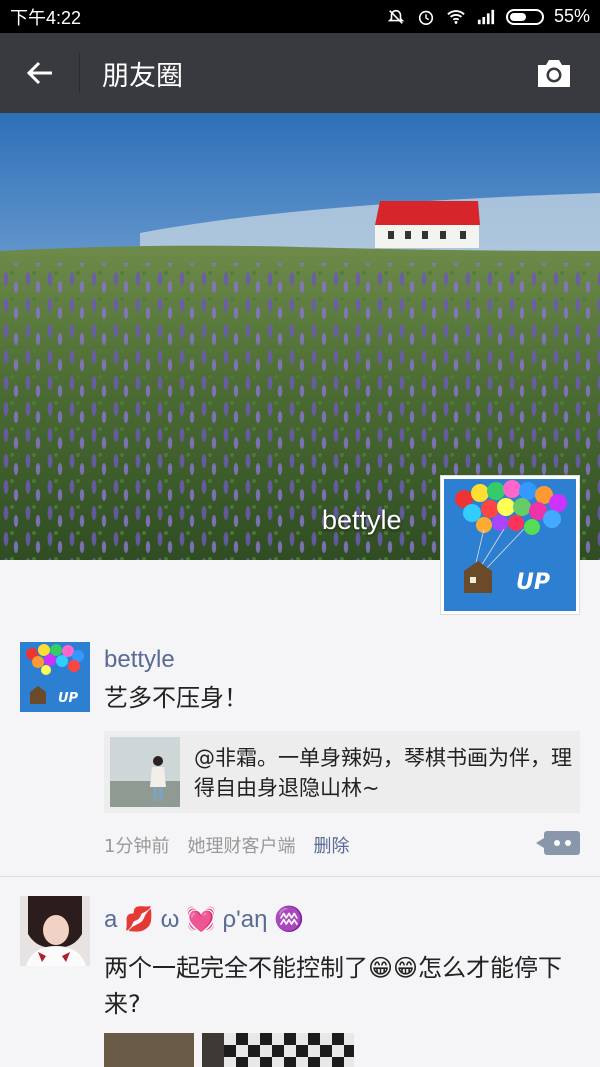  I want to click on battery-icon, so click(524, 16).